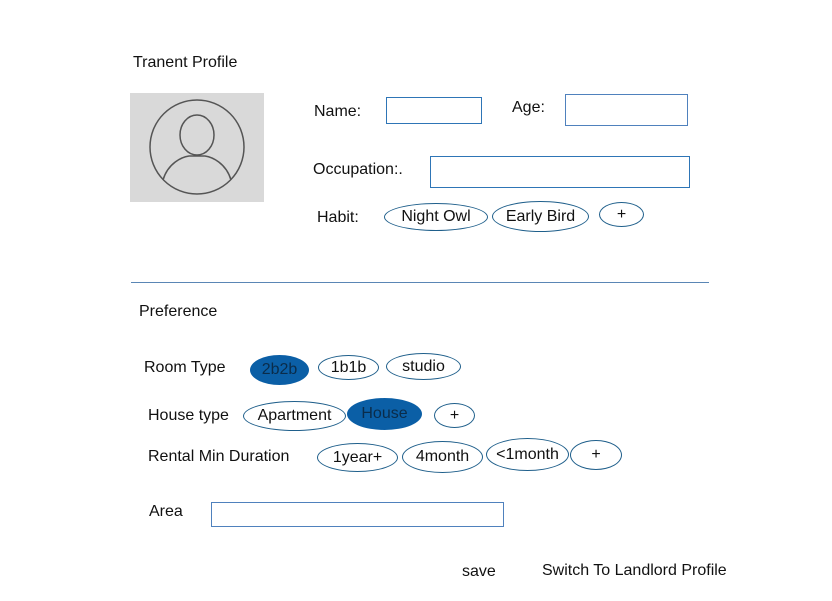 The height and width of the screenshot is (601, 832). What do you see at coordinates (596, 455) in the screenshot?
I see `add-duration-button: +` at bounding box center [596, 455].